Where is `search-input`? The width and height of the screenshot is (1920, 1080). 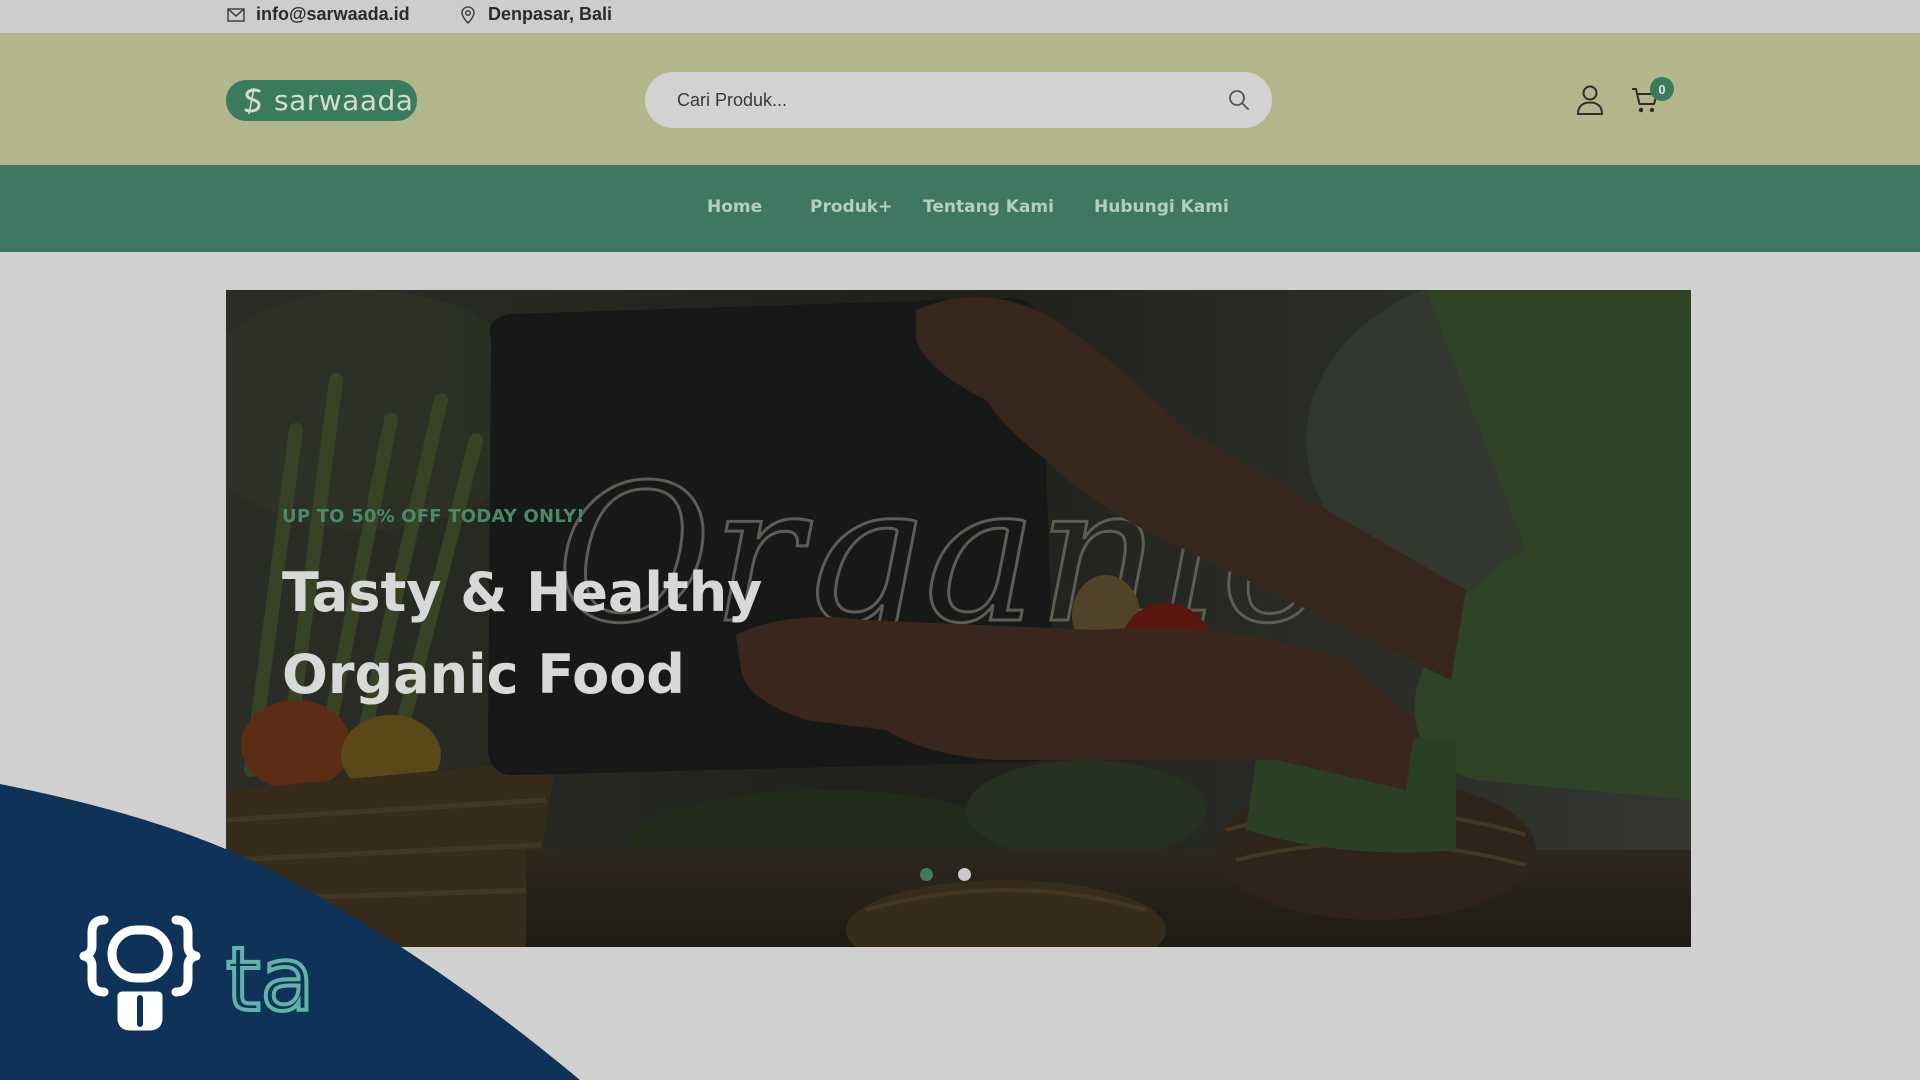
search-input is located at coordinates (925, 100).